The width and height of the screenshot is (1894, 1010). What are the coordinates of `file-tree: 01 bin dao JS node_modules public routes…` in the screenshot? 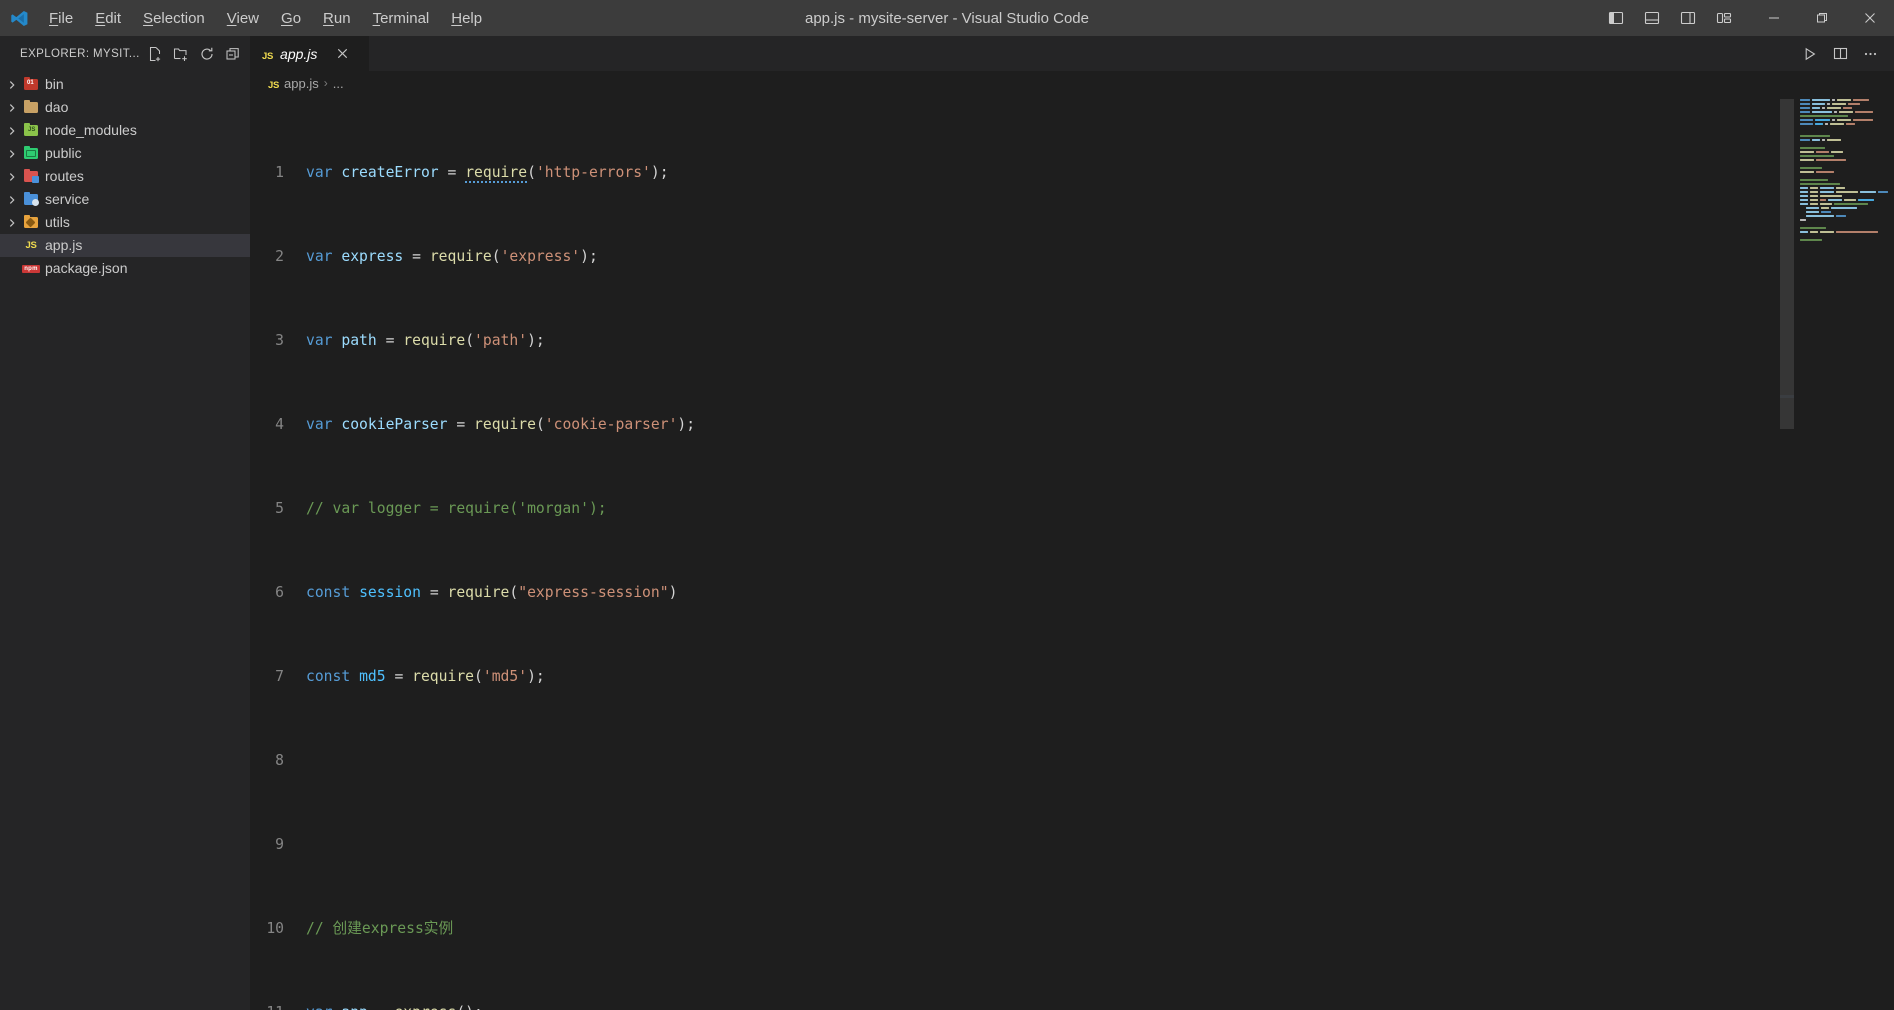 It's located at (125, 175).